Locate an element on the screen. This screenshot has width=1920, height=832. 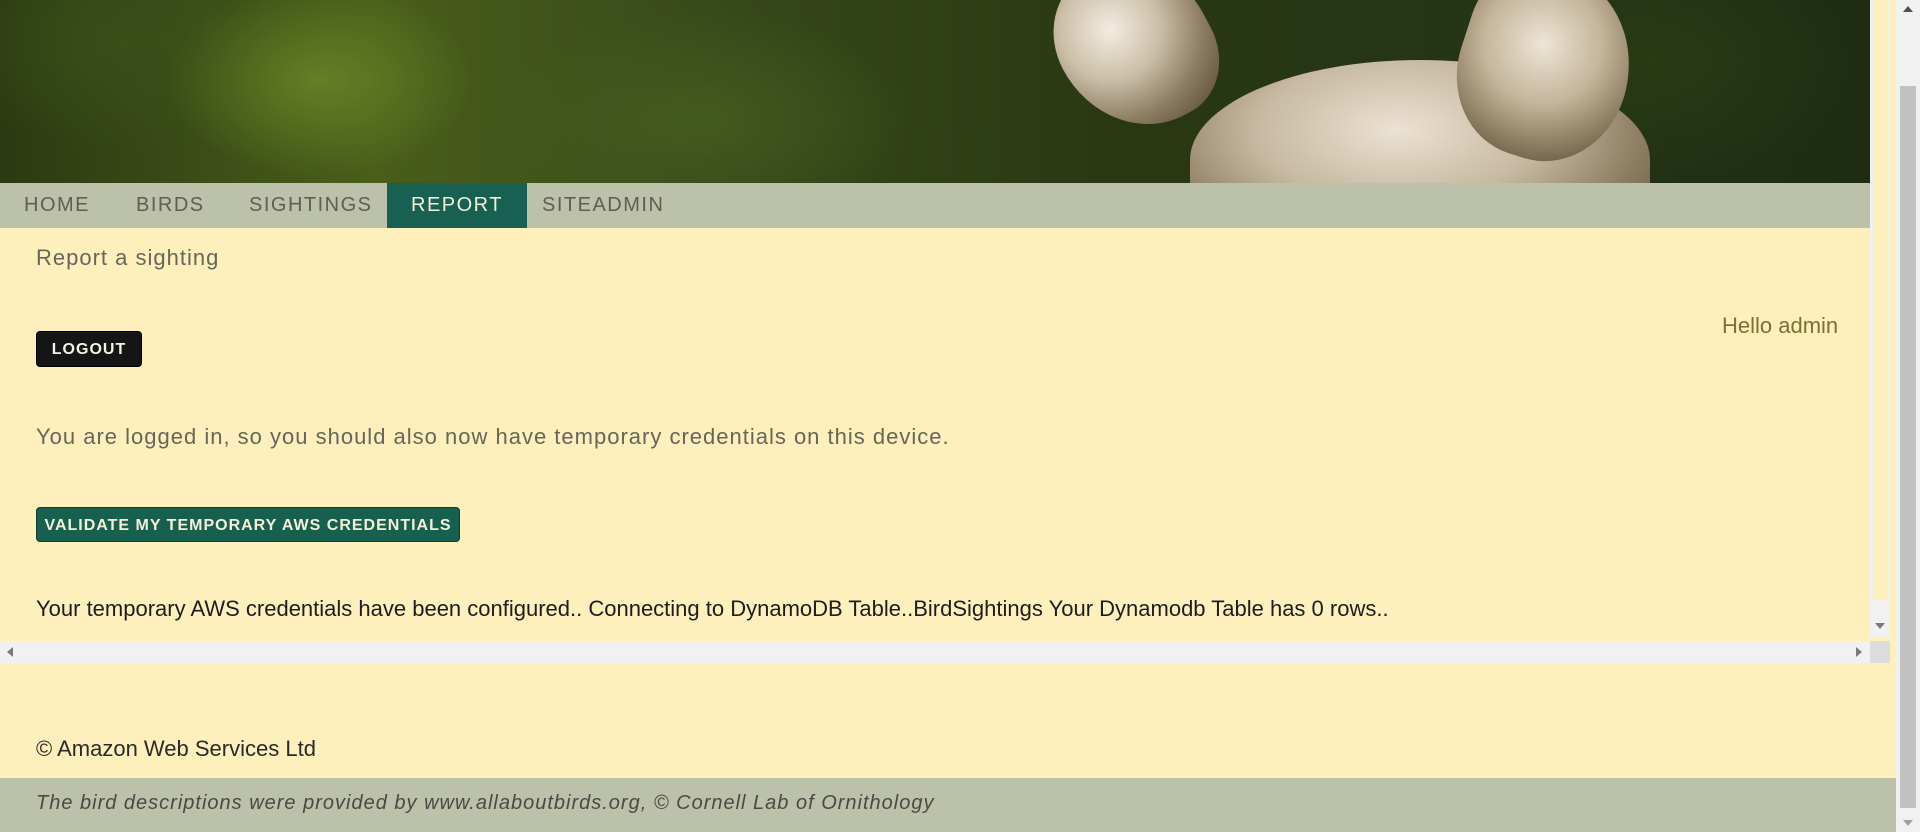
page-vertical-scrollbar is located at coordinates (1908, 416).